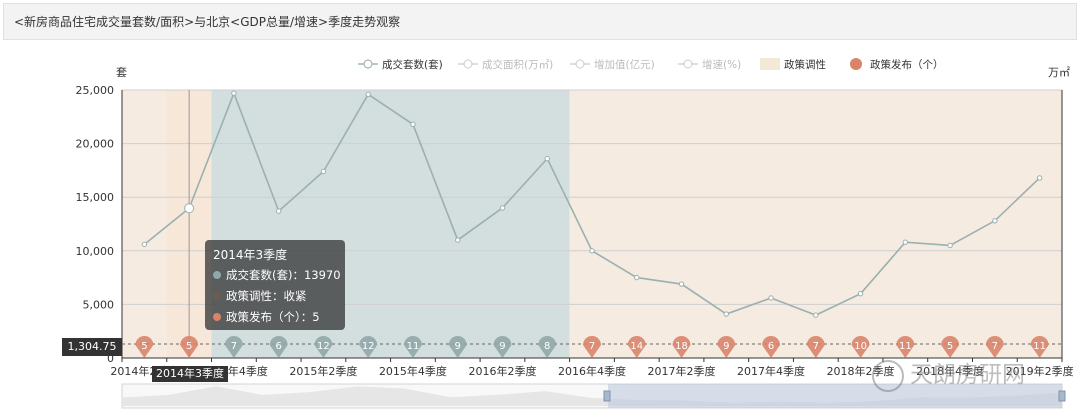 Image resolution: width=1080 pixels, height=414 pixels. I want to click on x-tick-label: 2015年4季度, so click(413, 371).